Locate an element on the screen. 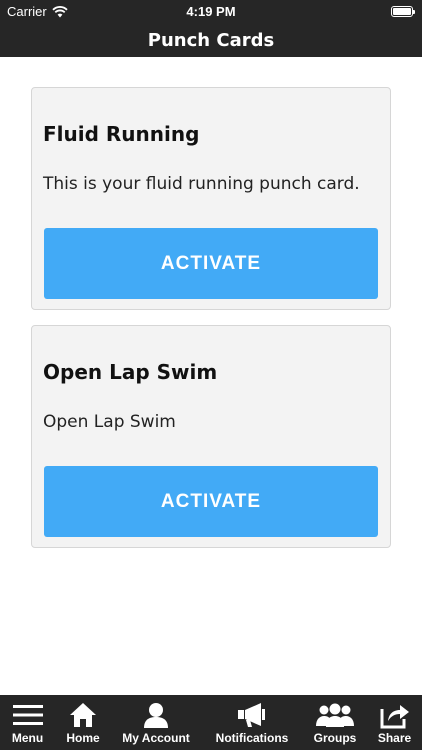  battery-fill is located at coordinates (402, 11).